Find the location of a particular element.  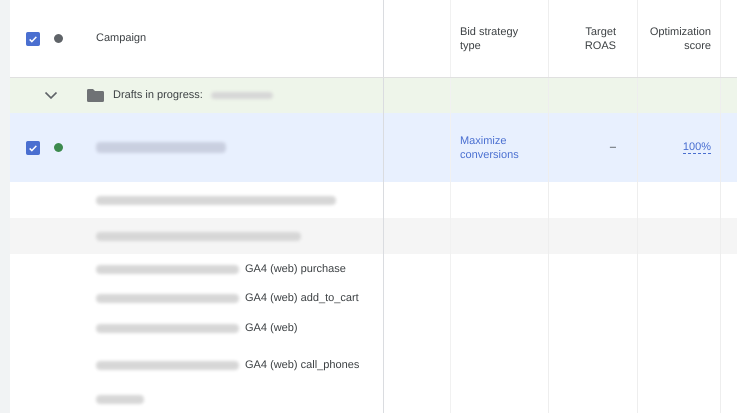

column-header: Target ROAS is located at coordinates (596, 38).